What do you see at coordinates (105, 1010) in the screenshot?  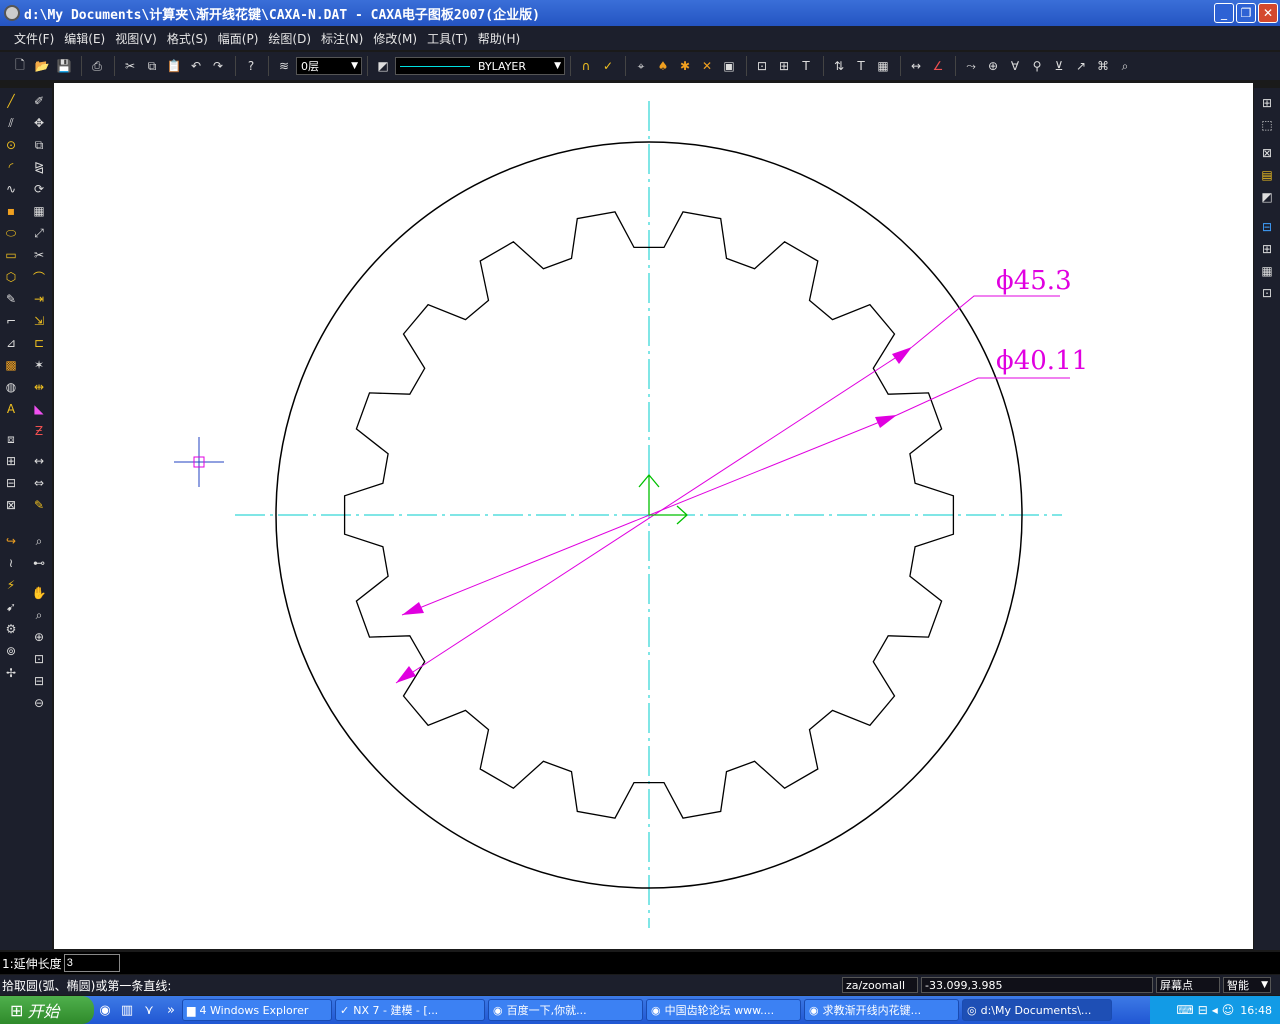 I see `firefox-icon: ◉` at bounding box center [105, 1010].